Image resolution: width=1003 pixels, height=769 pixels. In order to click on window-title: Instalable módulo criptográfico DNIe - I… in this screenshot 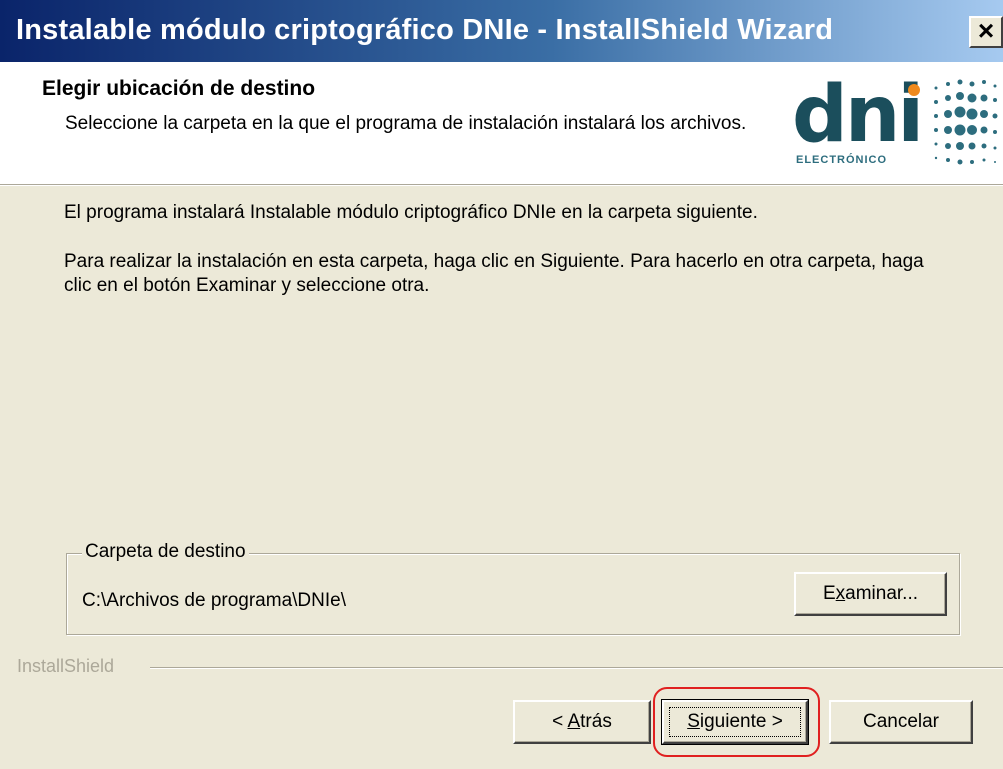, I will do `click(425, 30)`.